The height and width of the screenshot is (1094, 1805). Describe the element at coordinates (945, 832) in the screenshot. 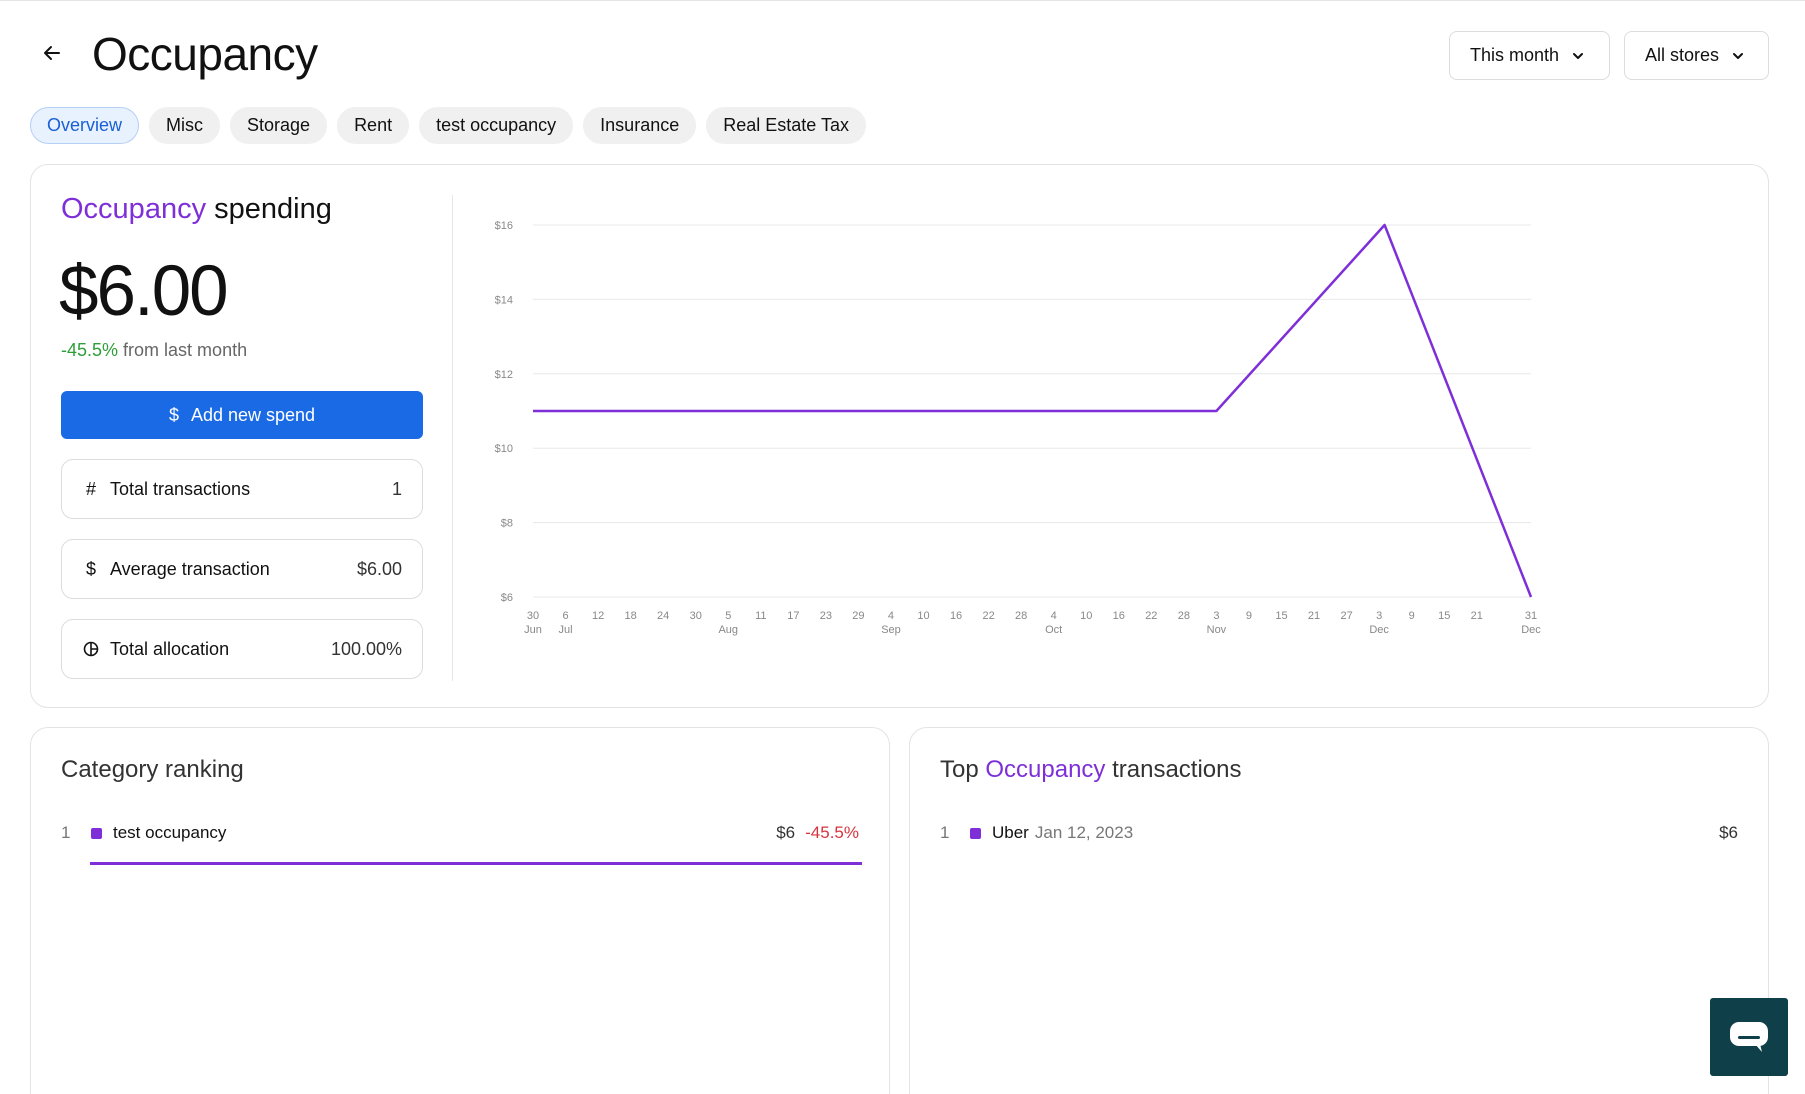

I see `transaction-rank: 1` at that location.